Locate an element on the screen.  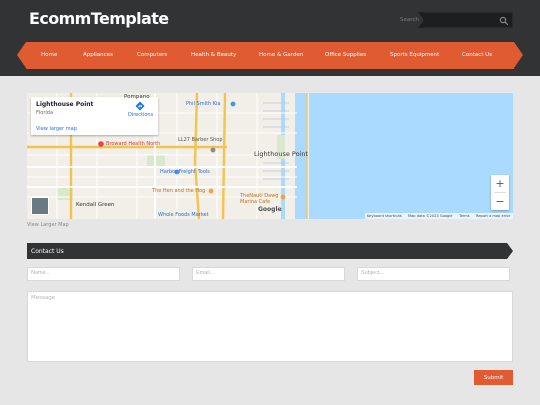
message-field is located at coordinates (266, 325).